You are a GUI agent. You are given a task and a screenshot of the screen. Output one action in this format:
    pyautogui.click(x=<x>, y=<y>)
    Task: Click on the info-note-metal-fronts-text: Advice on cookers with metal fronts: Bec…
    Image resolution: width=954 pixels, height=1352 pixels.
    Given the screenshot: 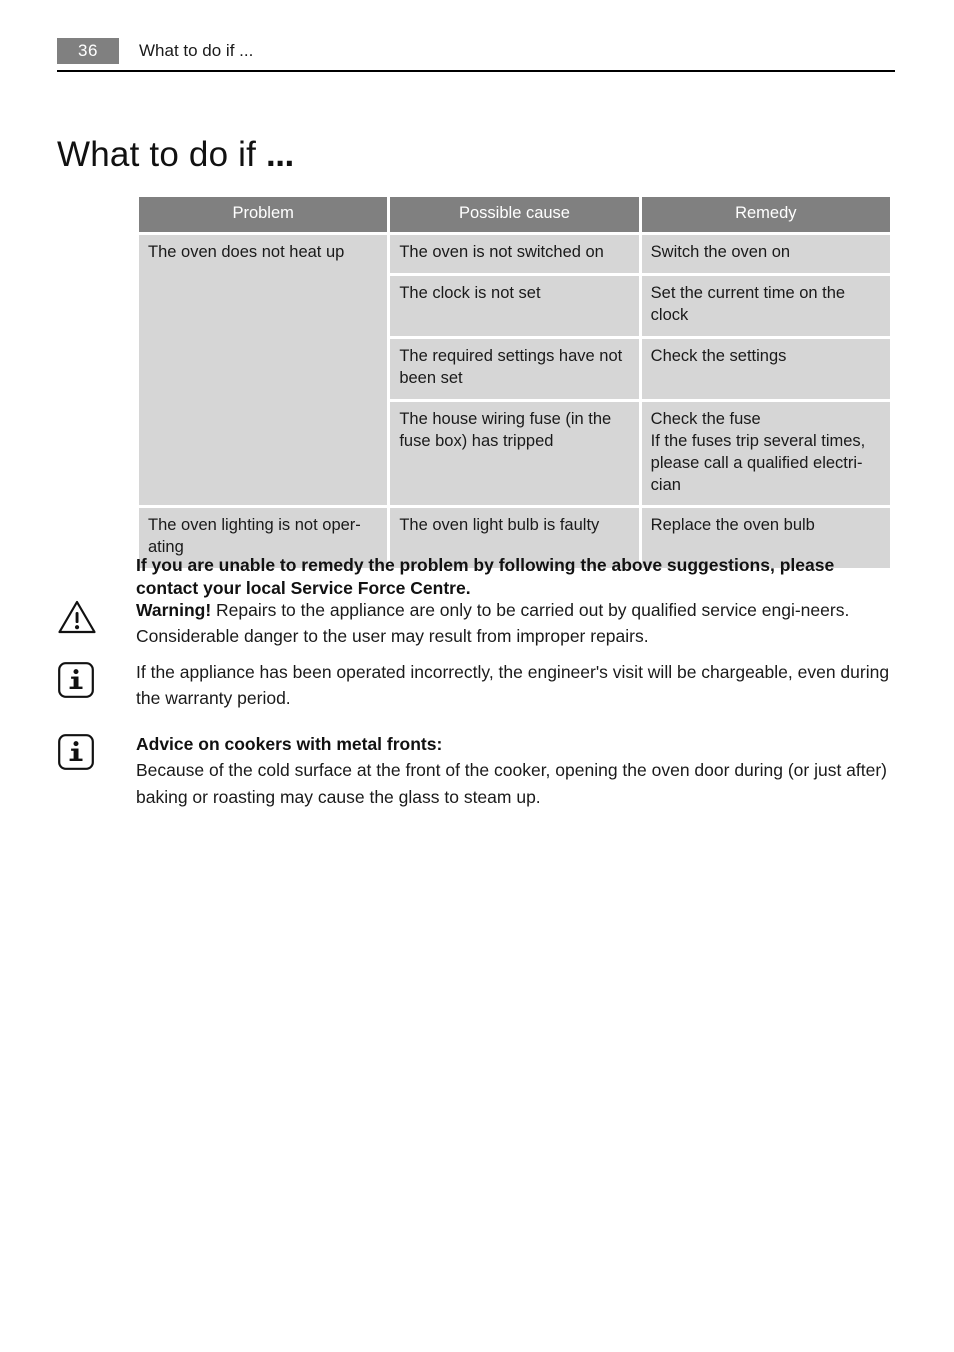 What is the action you would take?
    pyautogui.click(x=516, y=770)
    